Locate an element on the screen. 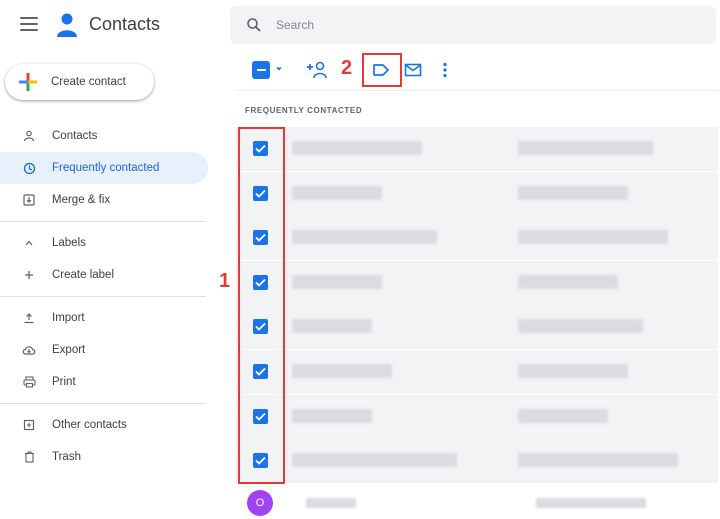  sidebar-item-other-contacts: Other contacts is located at coordinates (104, 425).